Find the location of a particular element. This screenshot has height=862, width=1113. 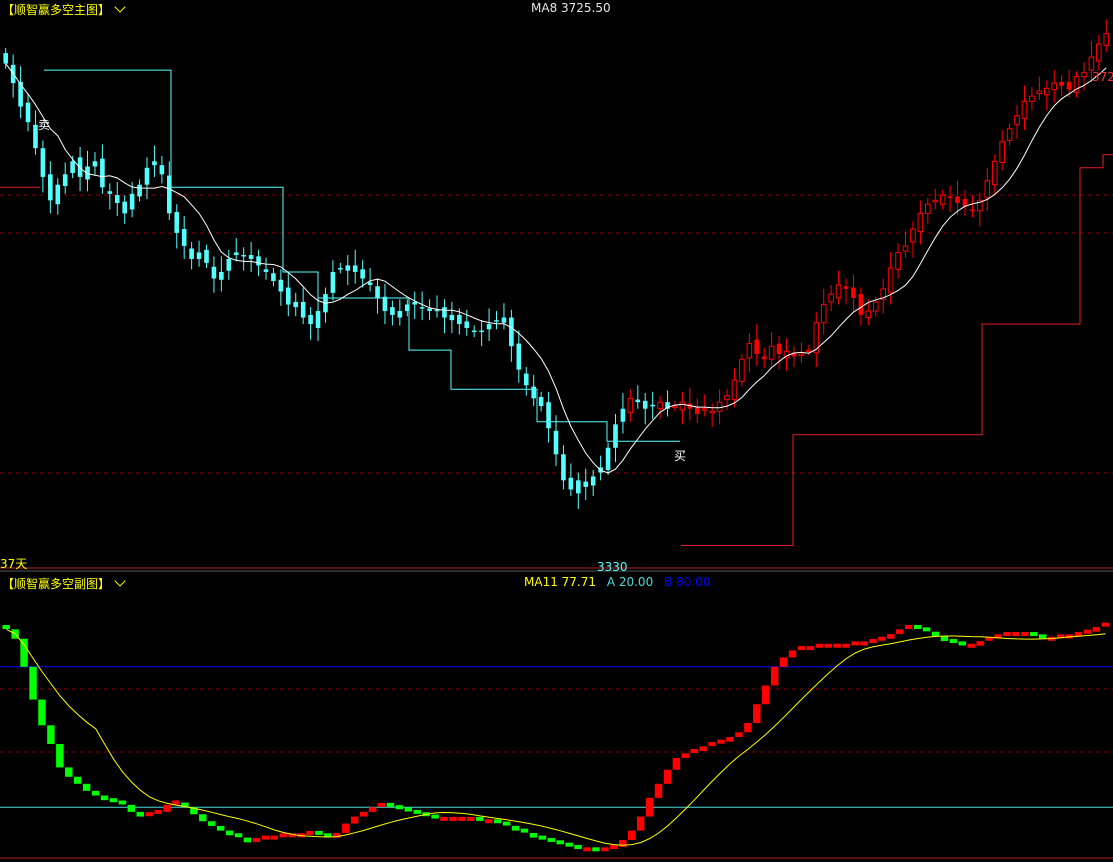

days-label: 37天 is located at coordinates (13, 564).